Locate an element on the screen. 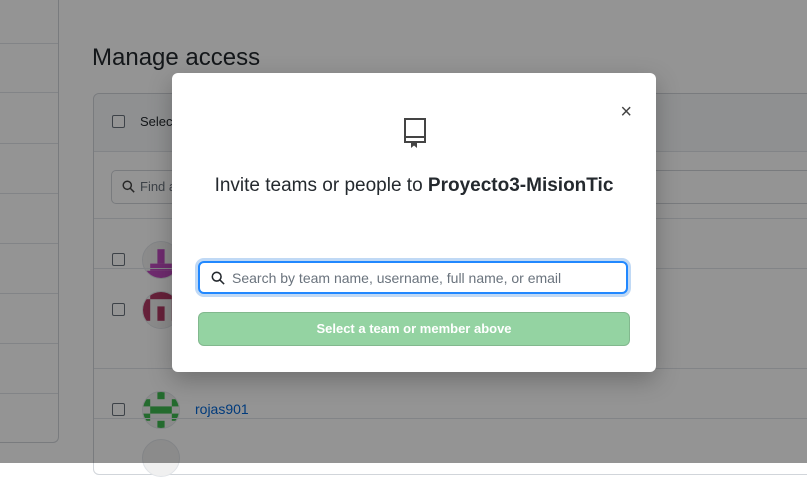 This screenshot has width=807, height=477. close-button: × is located at coordinates (626, 112).